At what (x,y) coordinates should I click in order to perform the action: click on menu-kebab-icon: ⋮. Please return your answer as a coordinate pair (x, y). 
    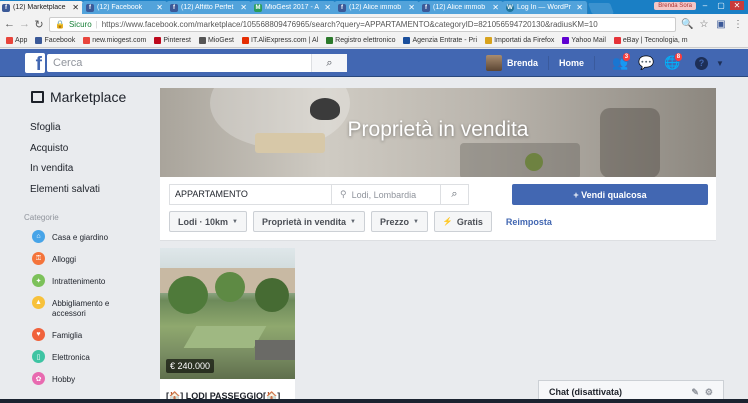
    Looking at the image, I should click on (738, 24).